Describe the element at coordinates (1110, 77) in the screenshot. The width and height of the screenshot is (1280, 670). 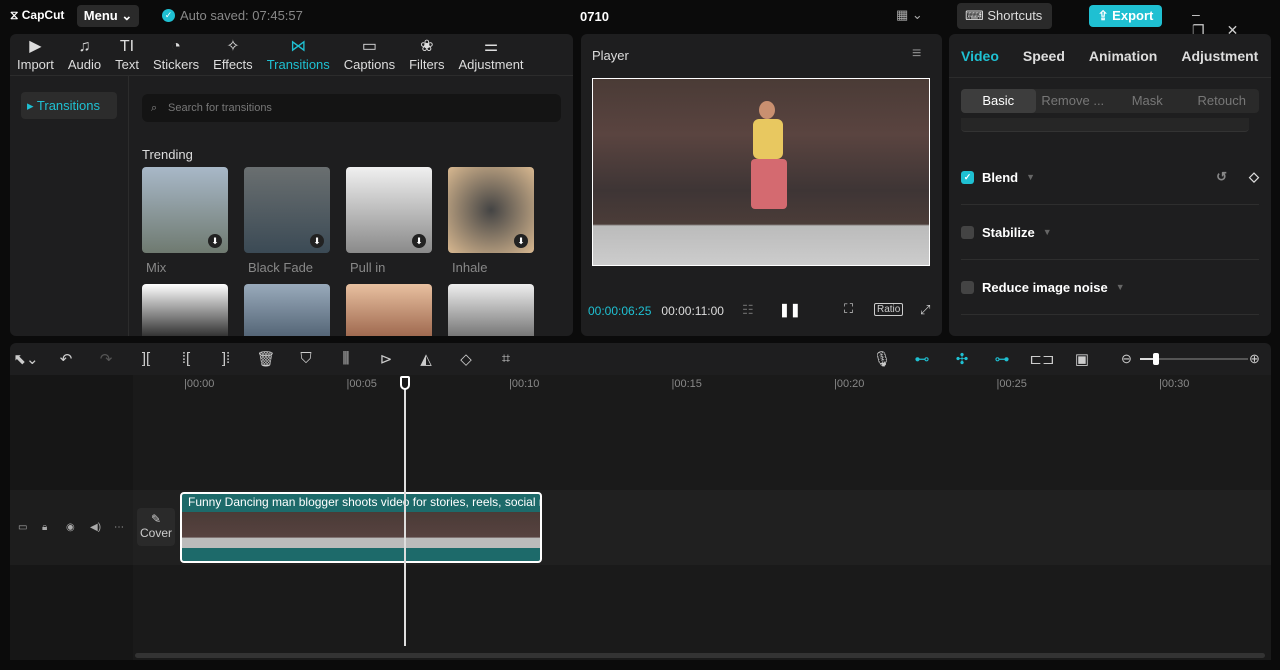
I see `divider` at that location.